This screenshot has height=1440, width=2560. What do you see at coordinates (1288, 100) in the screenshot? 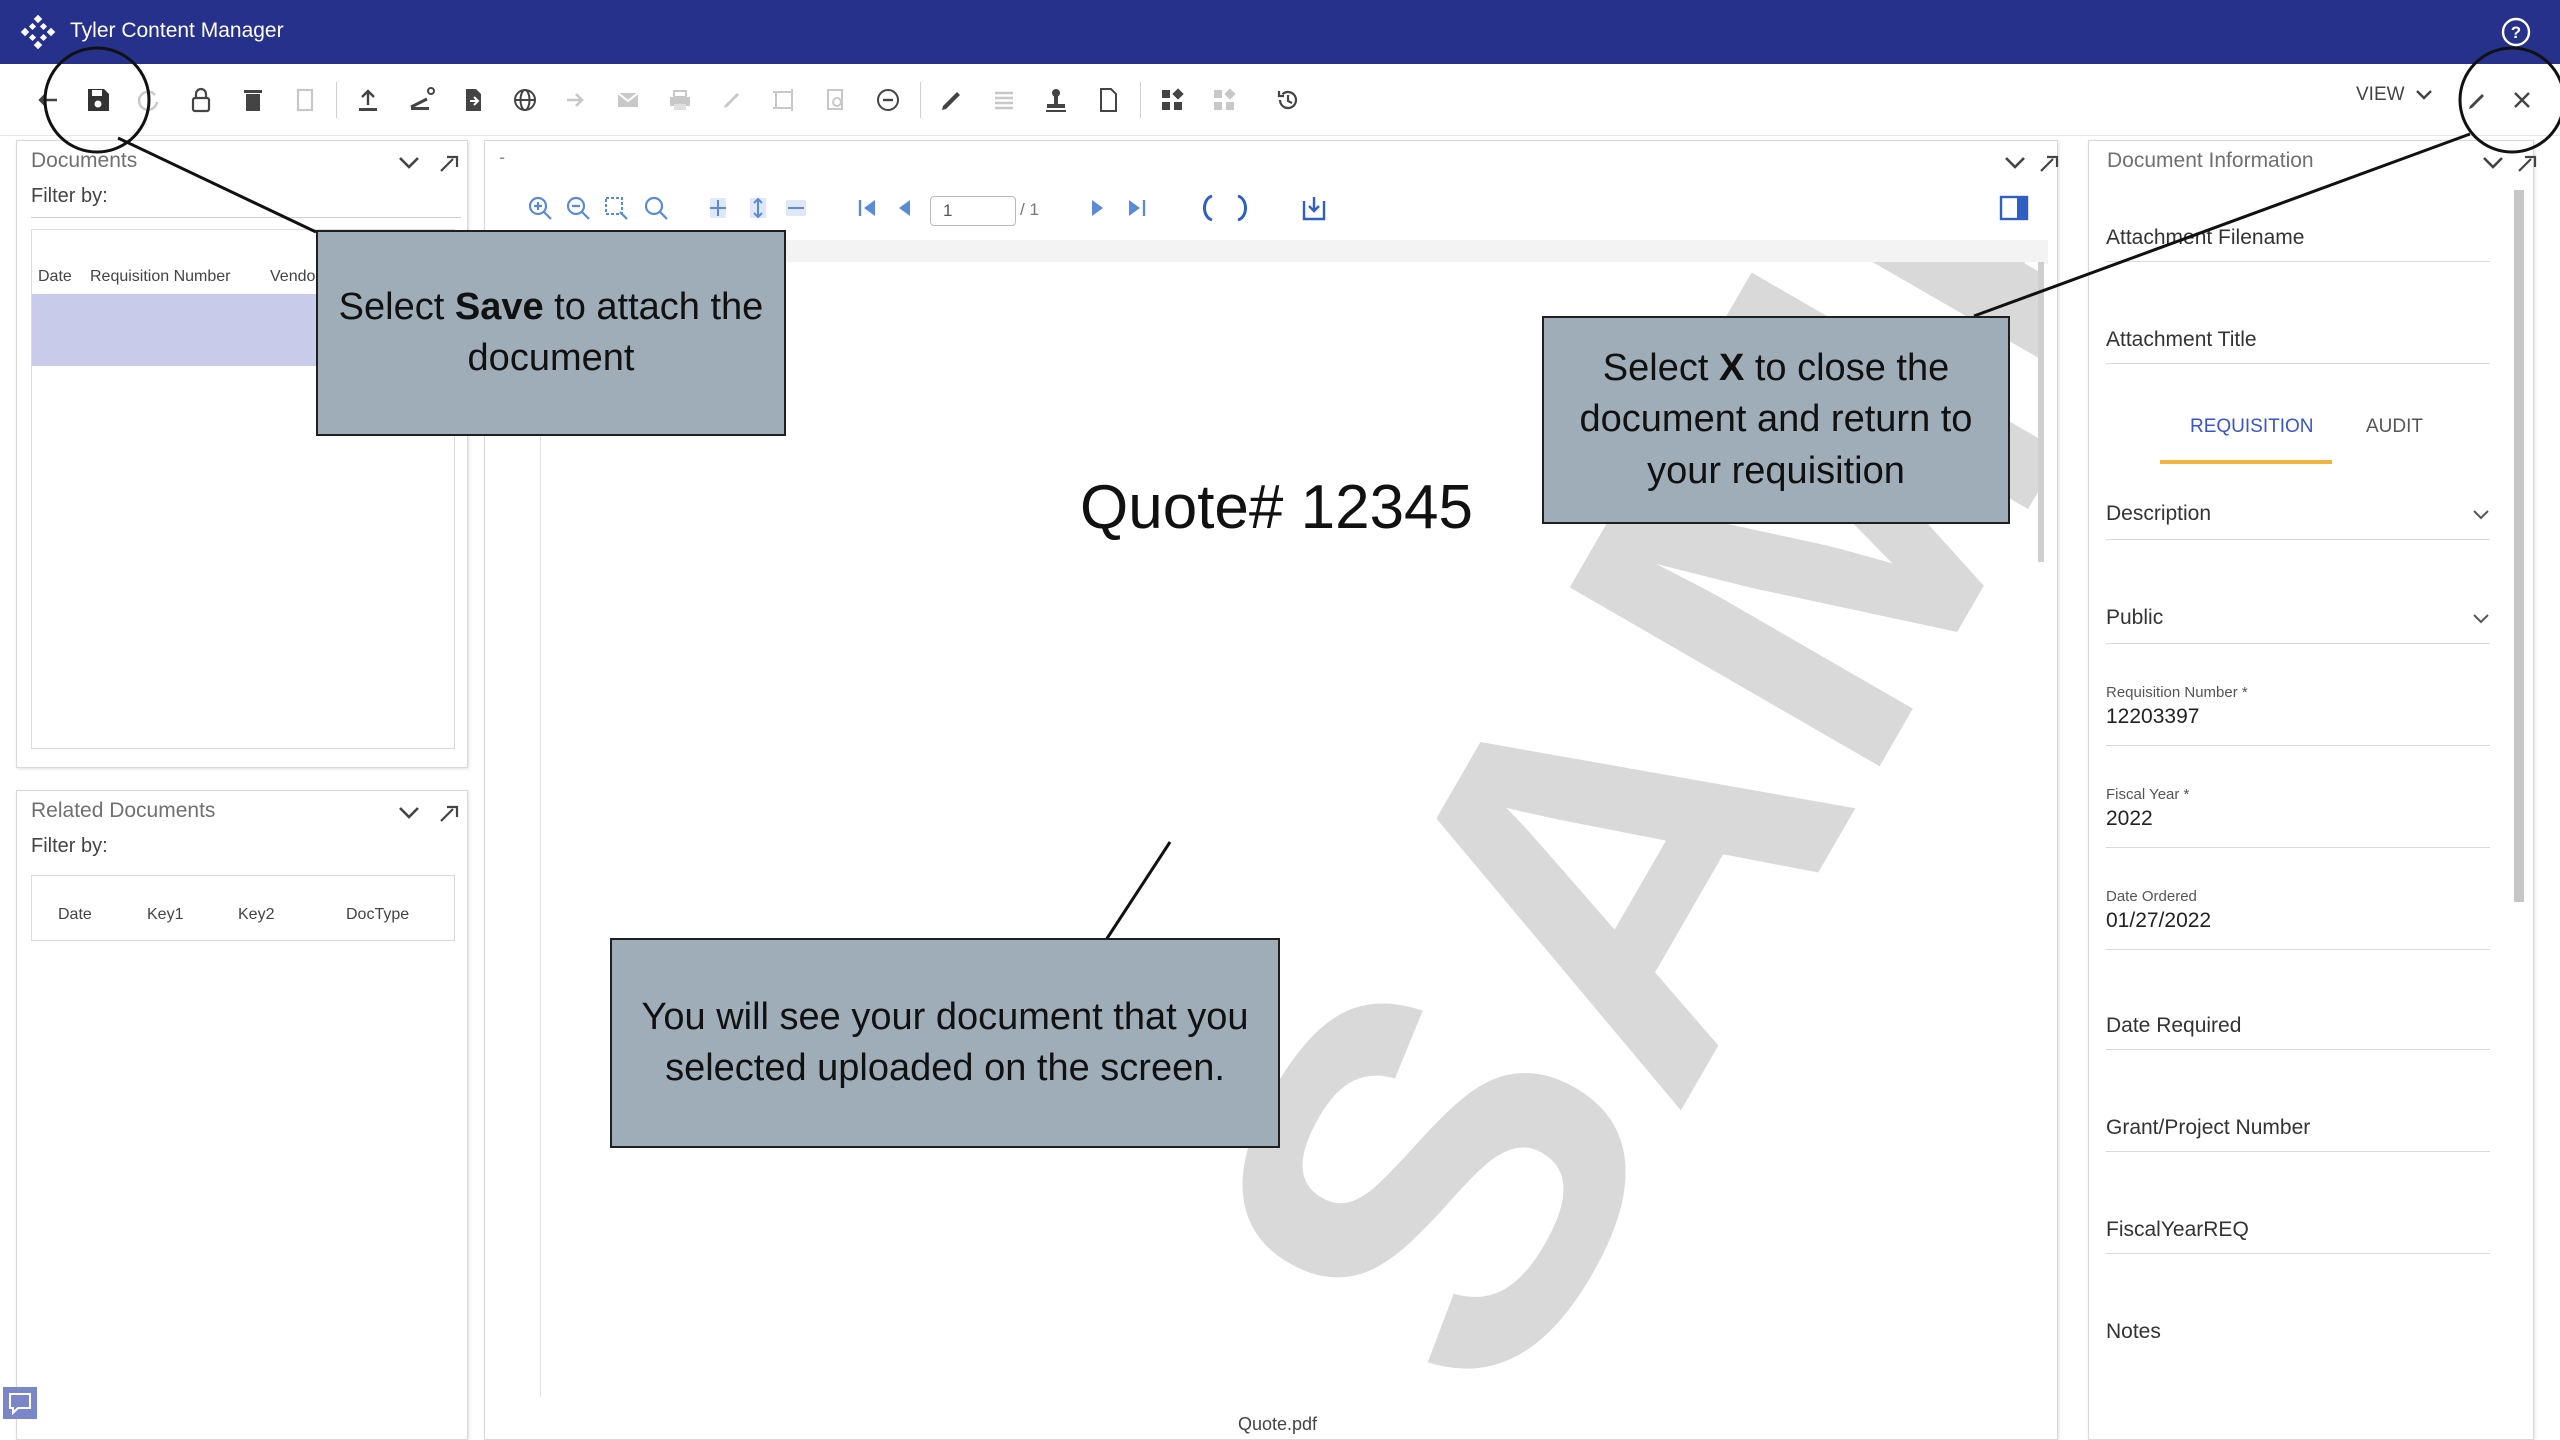
I see `history-icon` at bounding box center [1288, 100].